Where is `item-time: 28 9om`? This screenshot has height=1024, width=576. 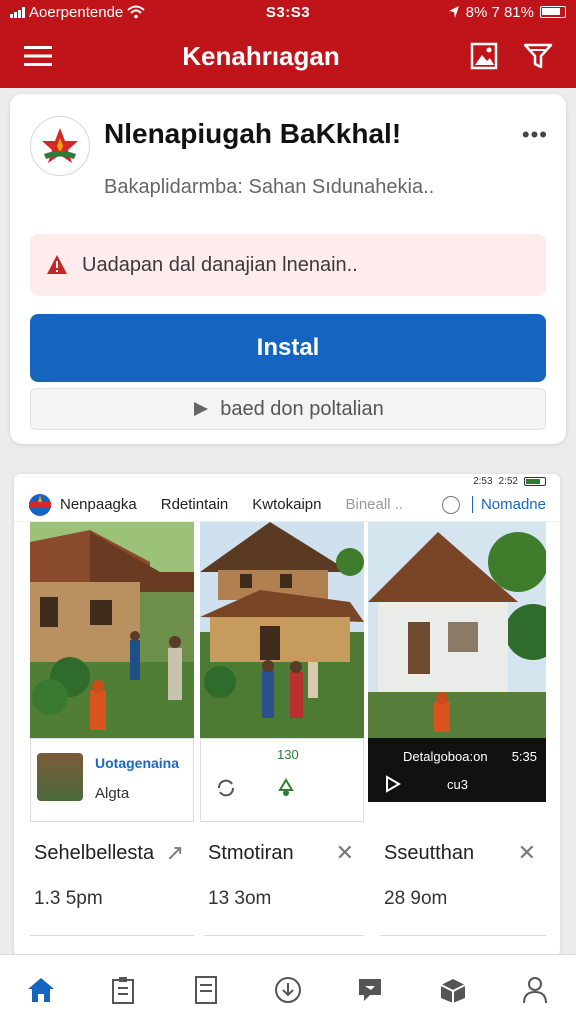 item-time: 28 9om is located at coordinates (416, 898).